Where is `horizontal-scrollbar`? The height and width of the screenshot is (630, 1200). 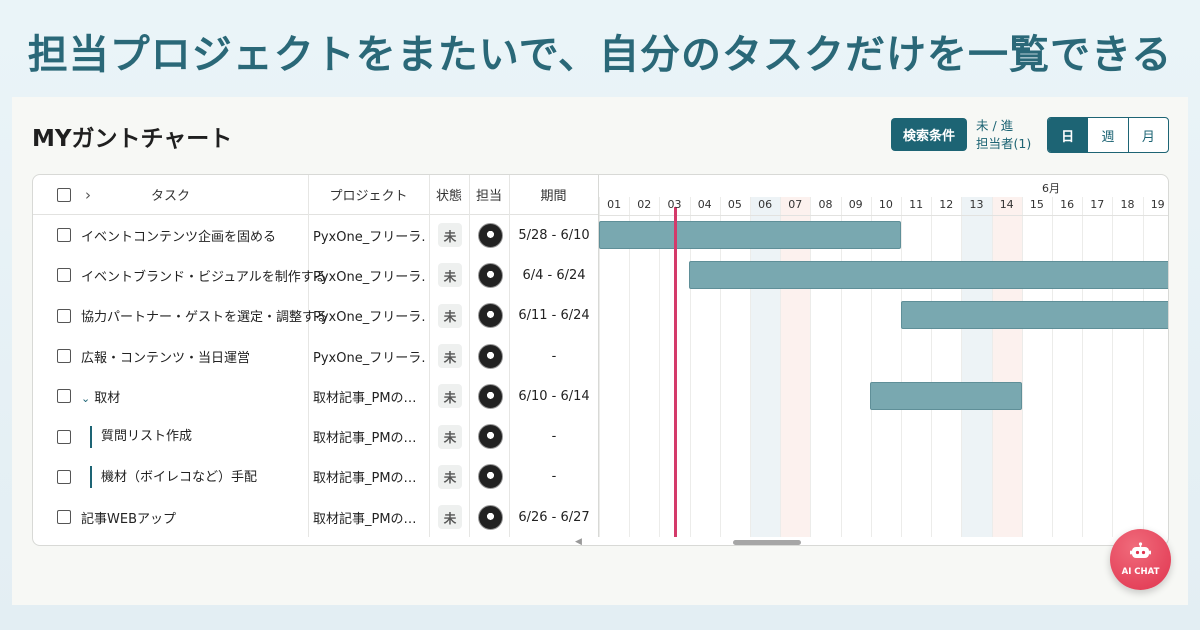
horizontal-scrollbar is located at coordinates (767, 542).